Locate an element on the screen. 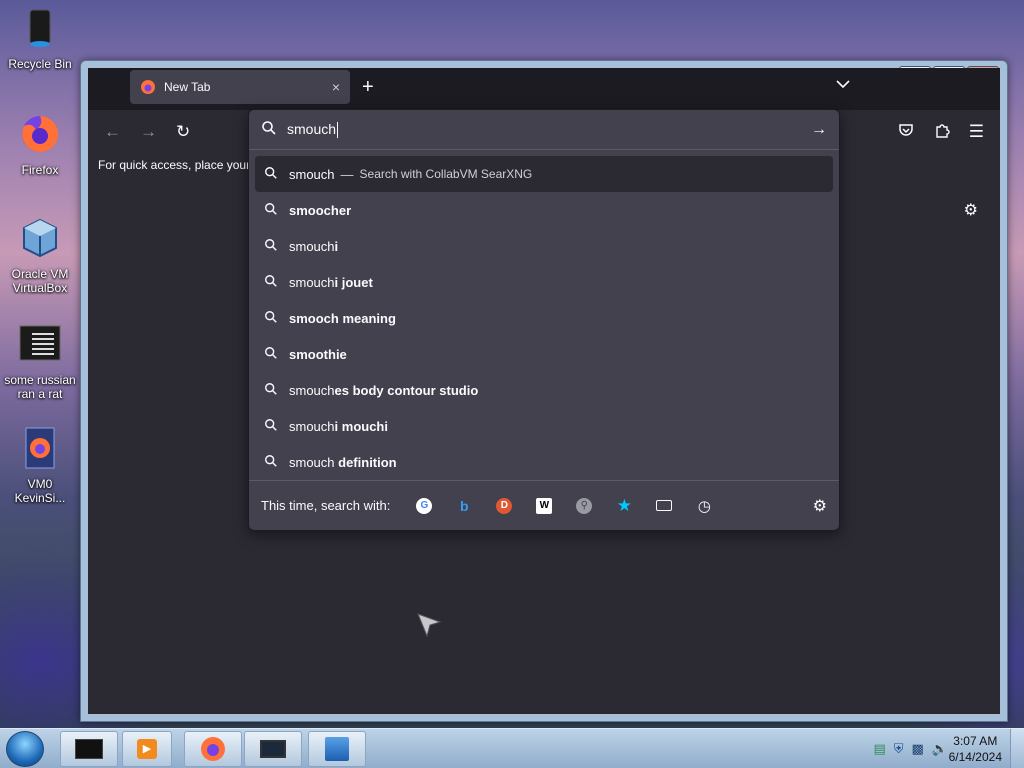  list-all-tabs-button is located at coordinates (843, 84).